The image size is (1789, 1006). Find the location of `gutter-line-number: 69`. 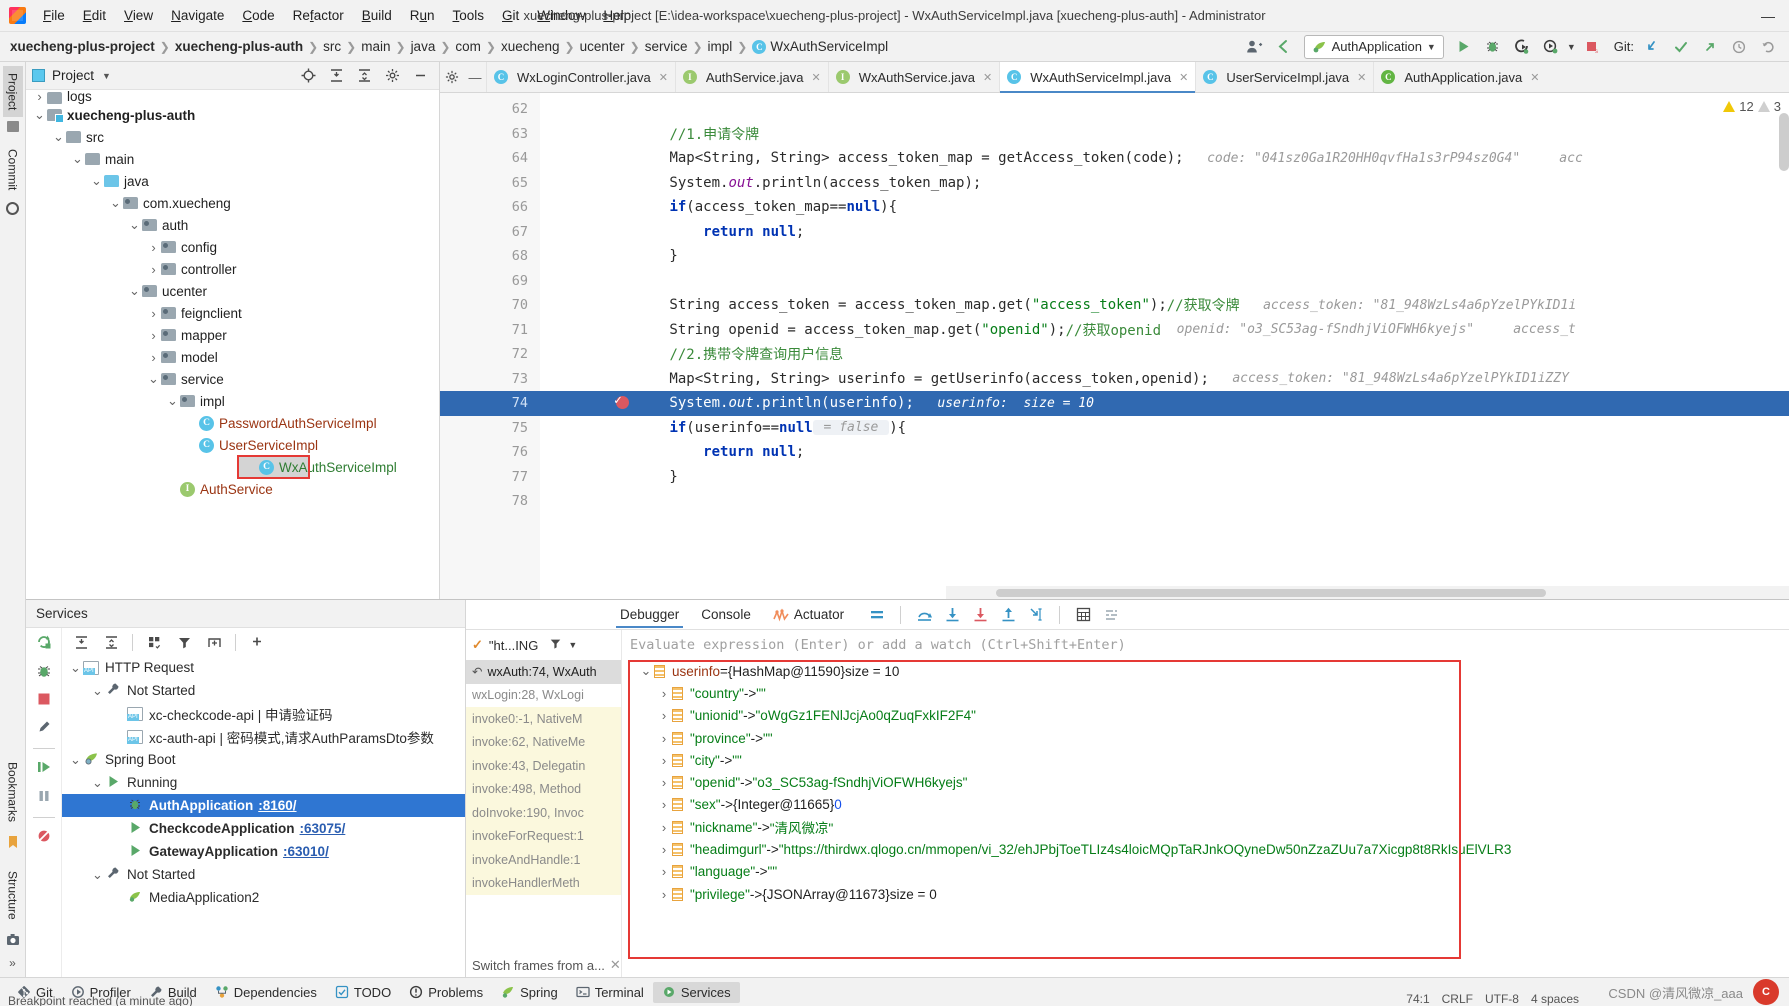

gutter-line-number: 69 is located at coordinates (490, 281).